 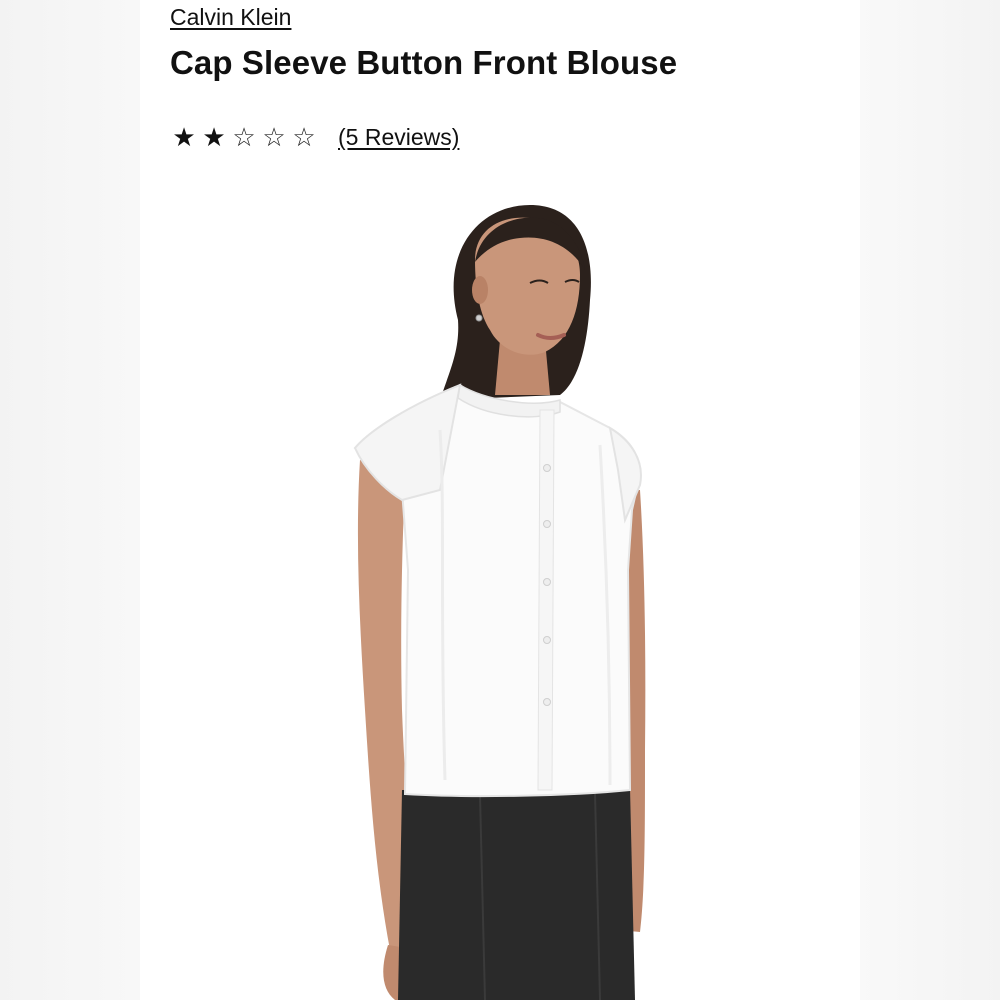 I want to click on reviews-link: (5 Reviews), so click(x=398, y=137).